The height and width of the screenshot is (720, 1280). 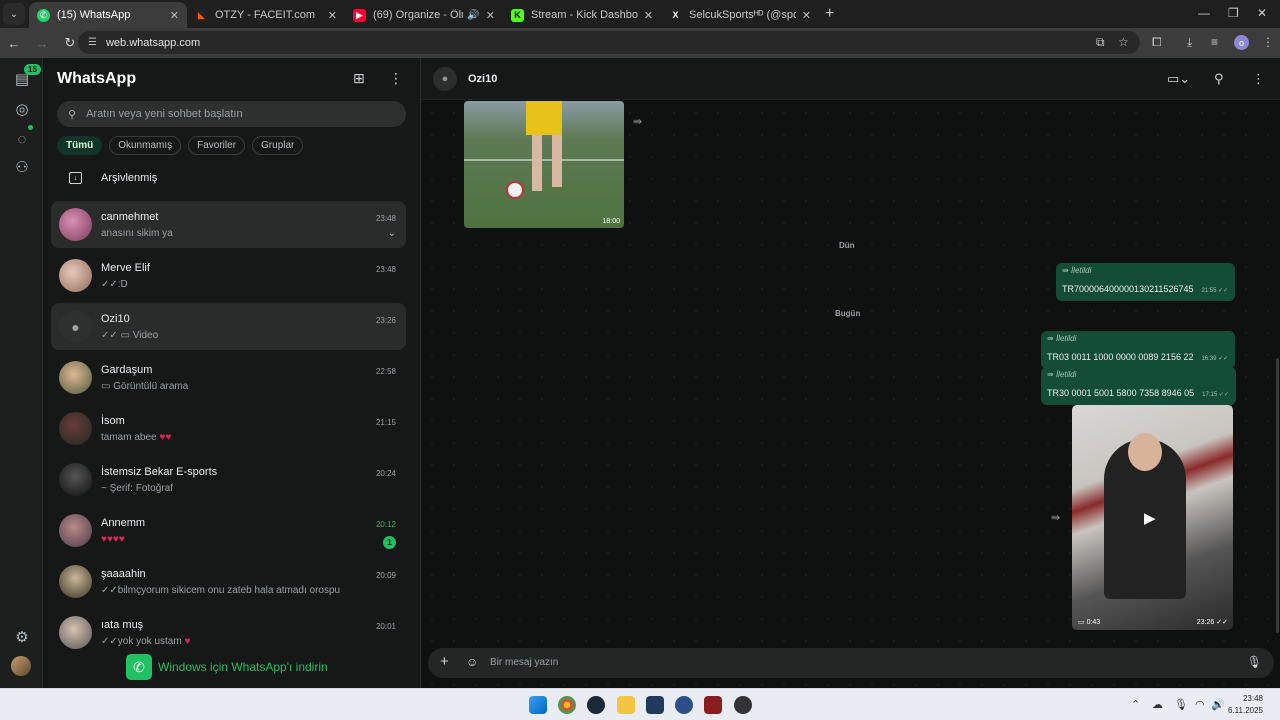 What do you see at coordinates (228, 428) in the screenshot?
I see `chat-item-isom: İsom tamam abee ♥♥ 21:15` at bounding box center [228, 428].